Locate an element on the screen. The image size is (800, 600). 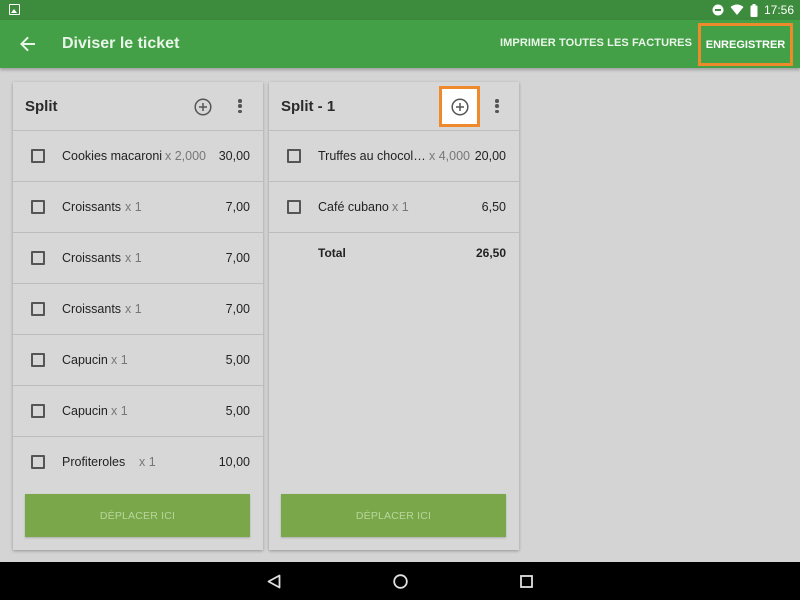
nav-home-button is located at coordinates (400, 581).